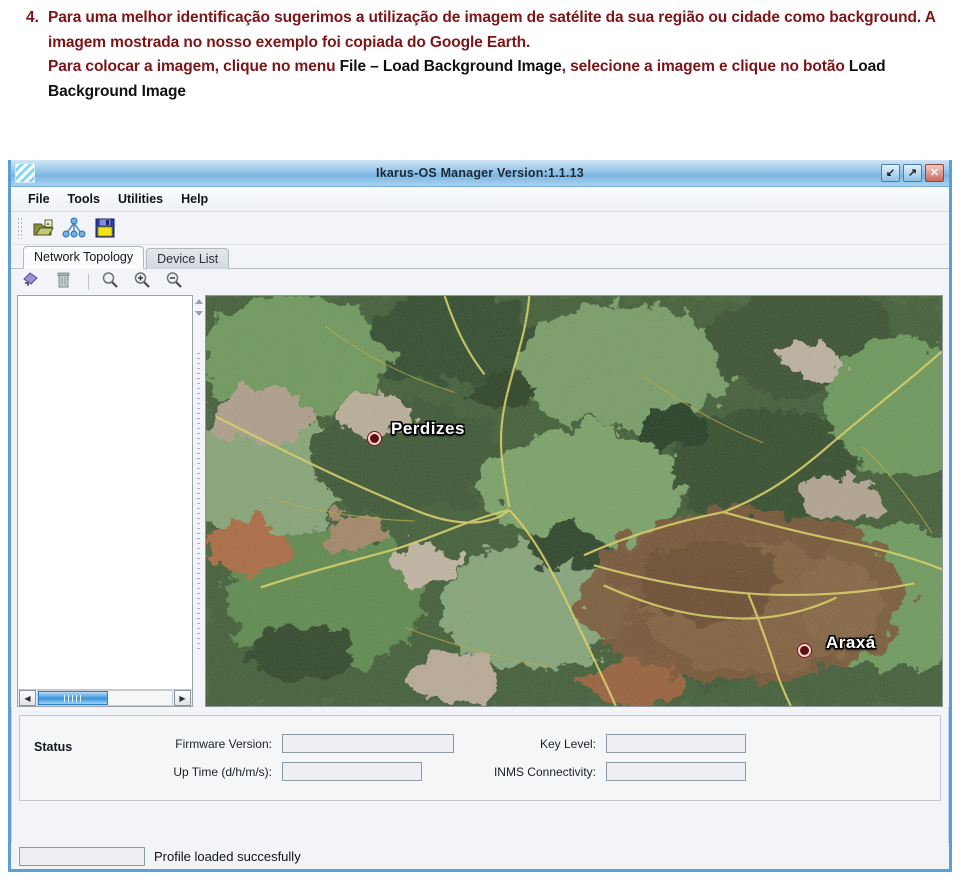  Describe the element at coordinates (176, 282) in the screenshot. I see `zoom-out-icon` at that location.